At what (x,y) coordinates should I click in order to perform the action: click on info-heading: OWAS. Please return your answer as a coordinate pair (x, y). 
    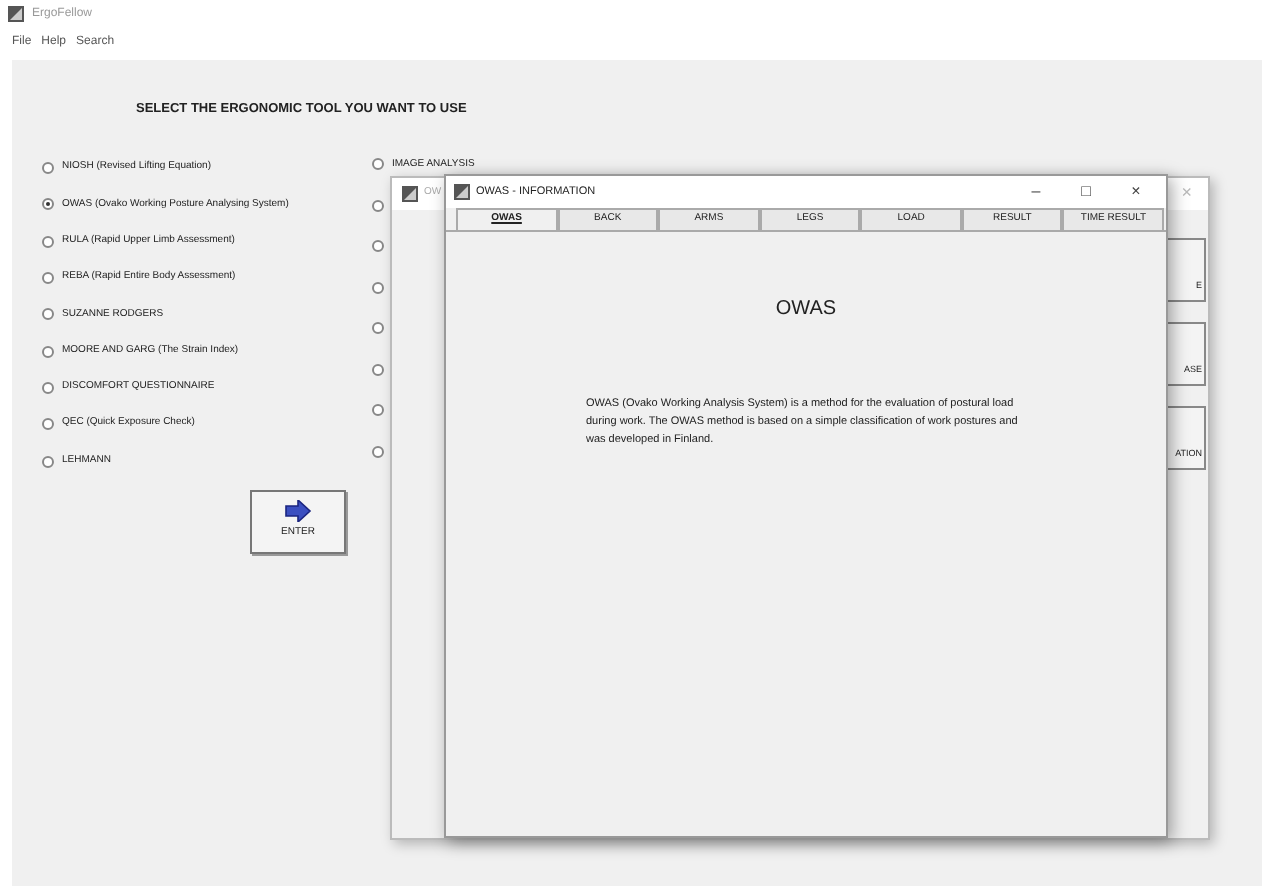
    Looking at the image, I should click on (806, 310).